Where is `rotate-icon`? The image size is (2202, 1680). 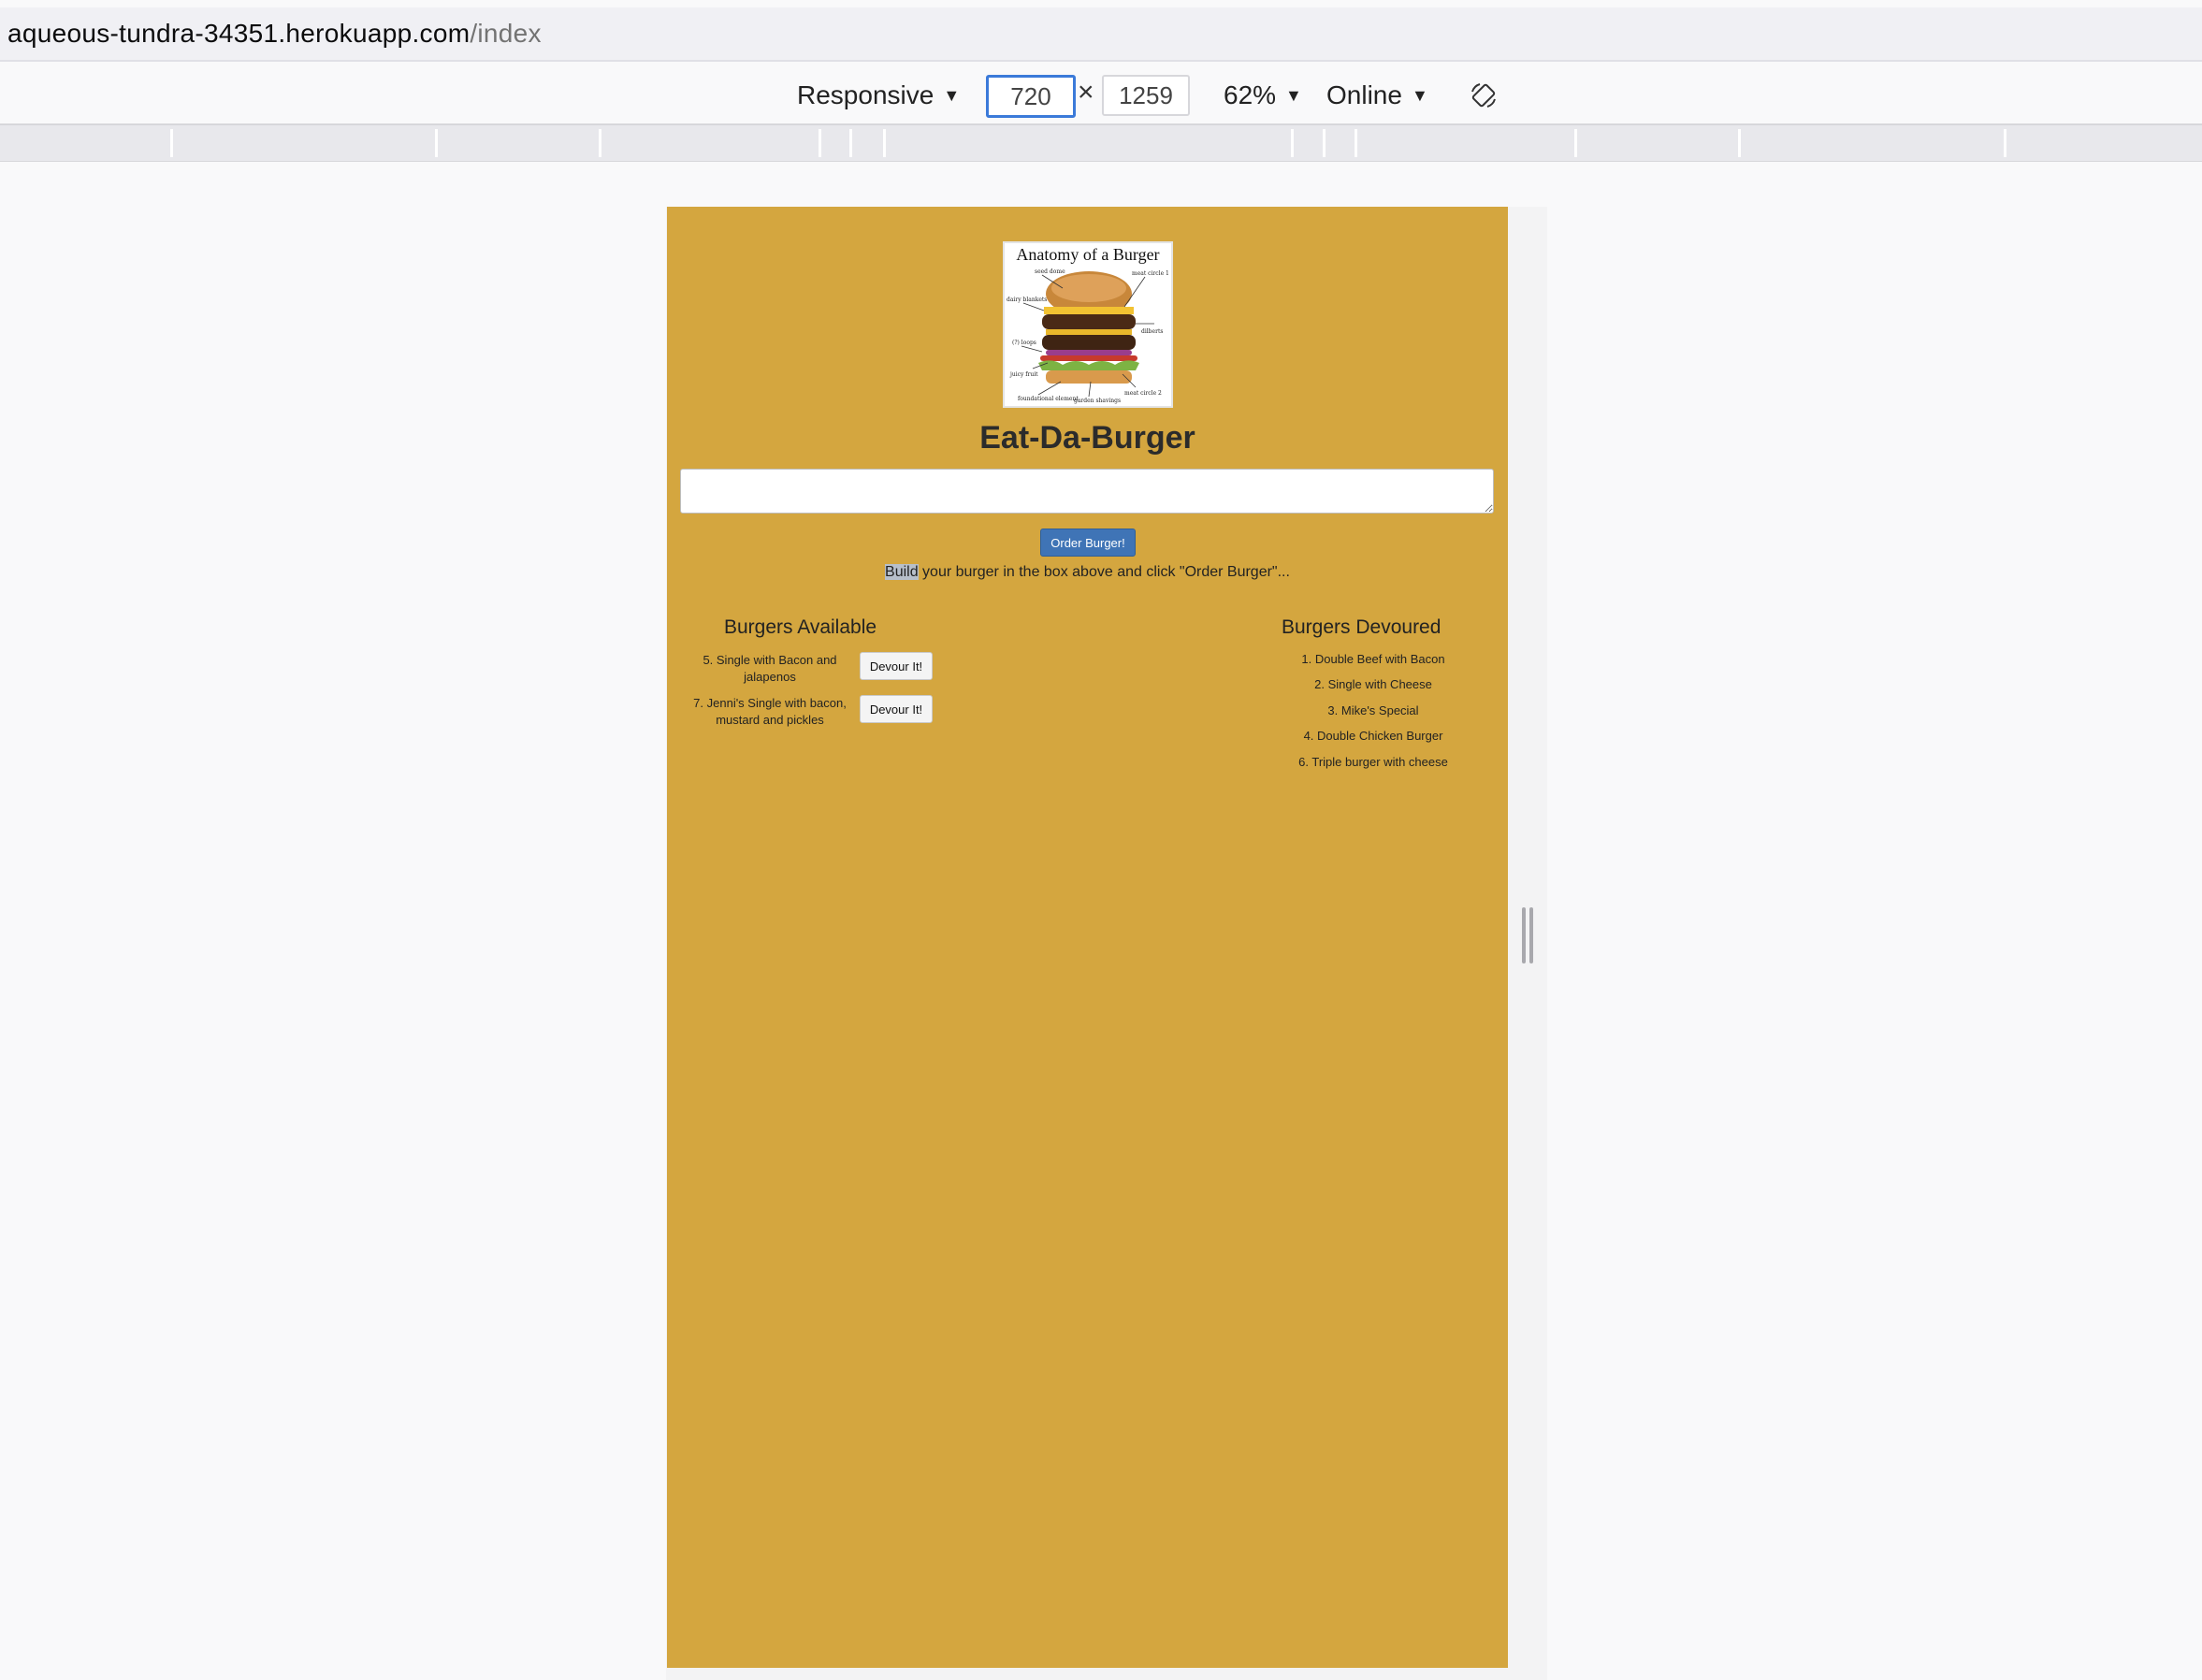
rotate-icon is located at coordinates (1484, 95).